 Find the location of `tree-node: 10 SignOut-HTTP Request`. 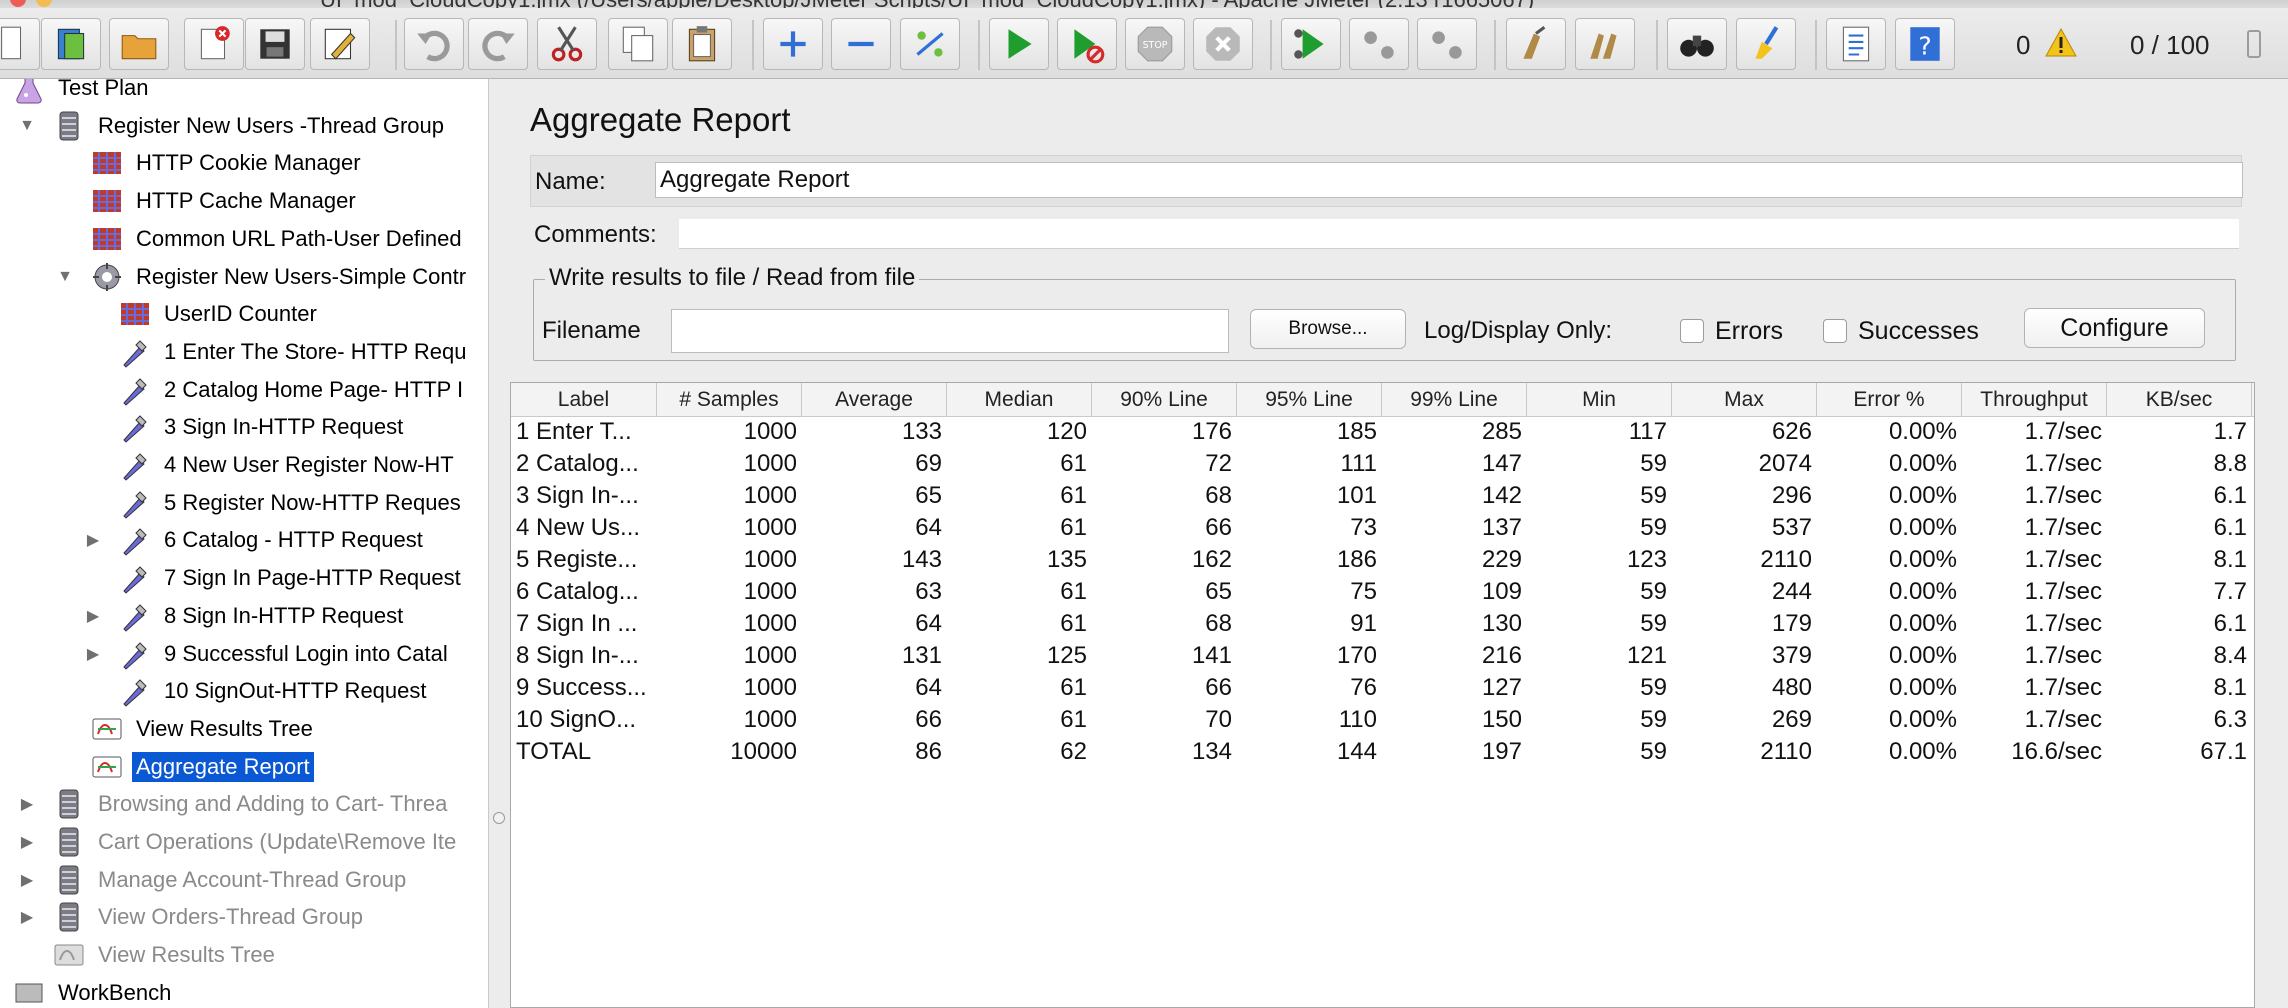

tree-node: 10 SignOut-HTTP Request is located at coordinates (273, 691).